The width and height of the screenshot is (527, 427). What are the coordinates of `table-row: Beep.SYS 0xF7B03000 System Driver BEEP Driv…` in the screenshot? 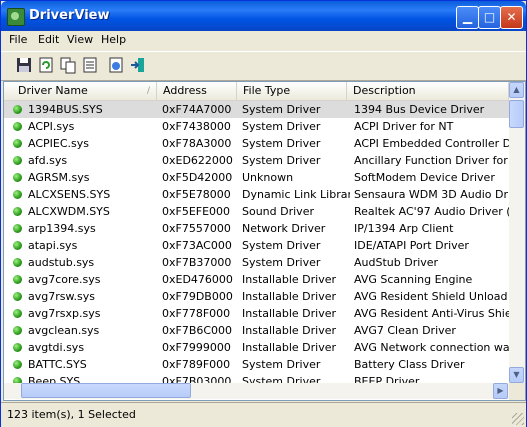 It's located at (256, 378).